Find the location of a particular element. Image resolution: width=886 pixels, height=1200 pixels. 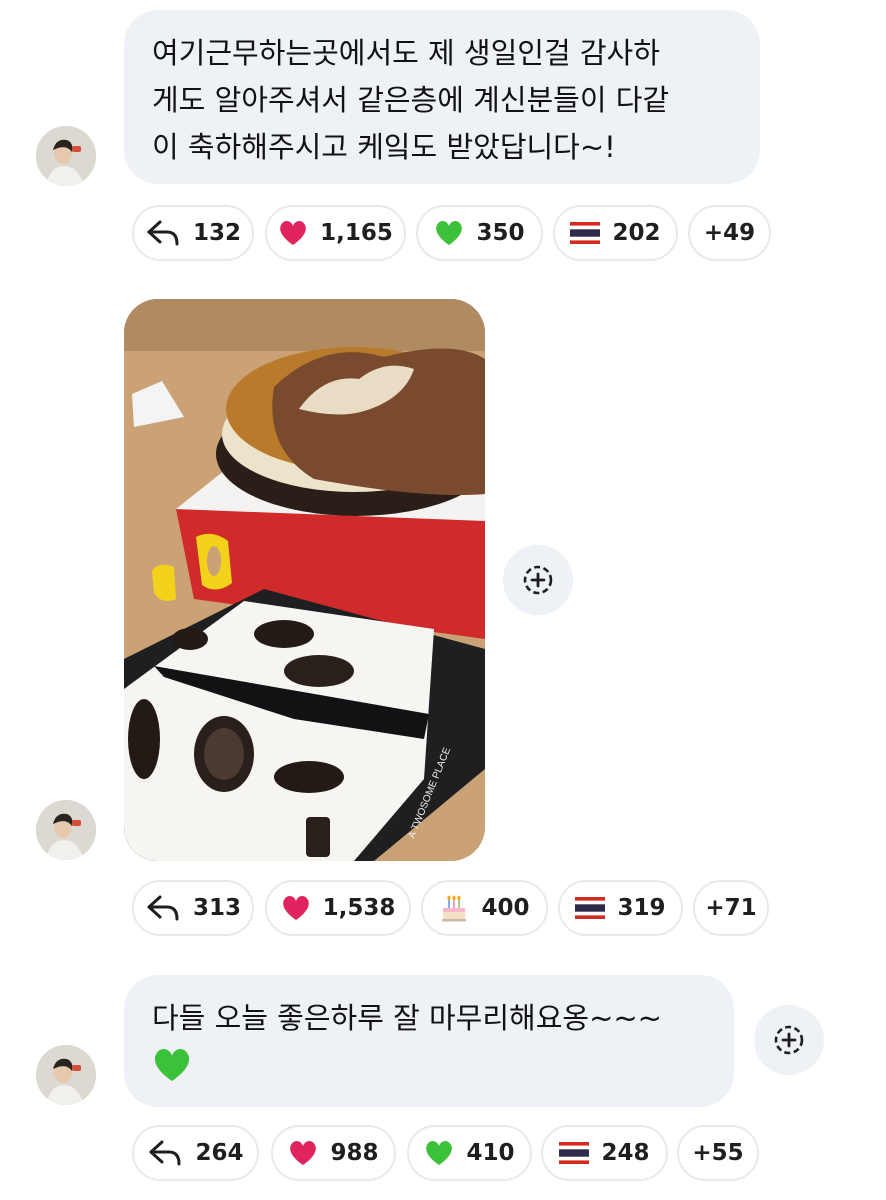

reaction-count: 400 is located at coordinates (505, 908).